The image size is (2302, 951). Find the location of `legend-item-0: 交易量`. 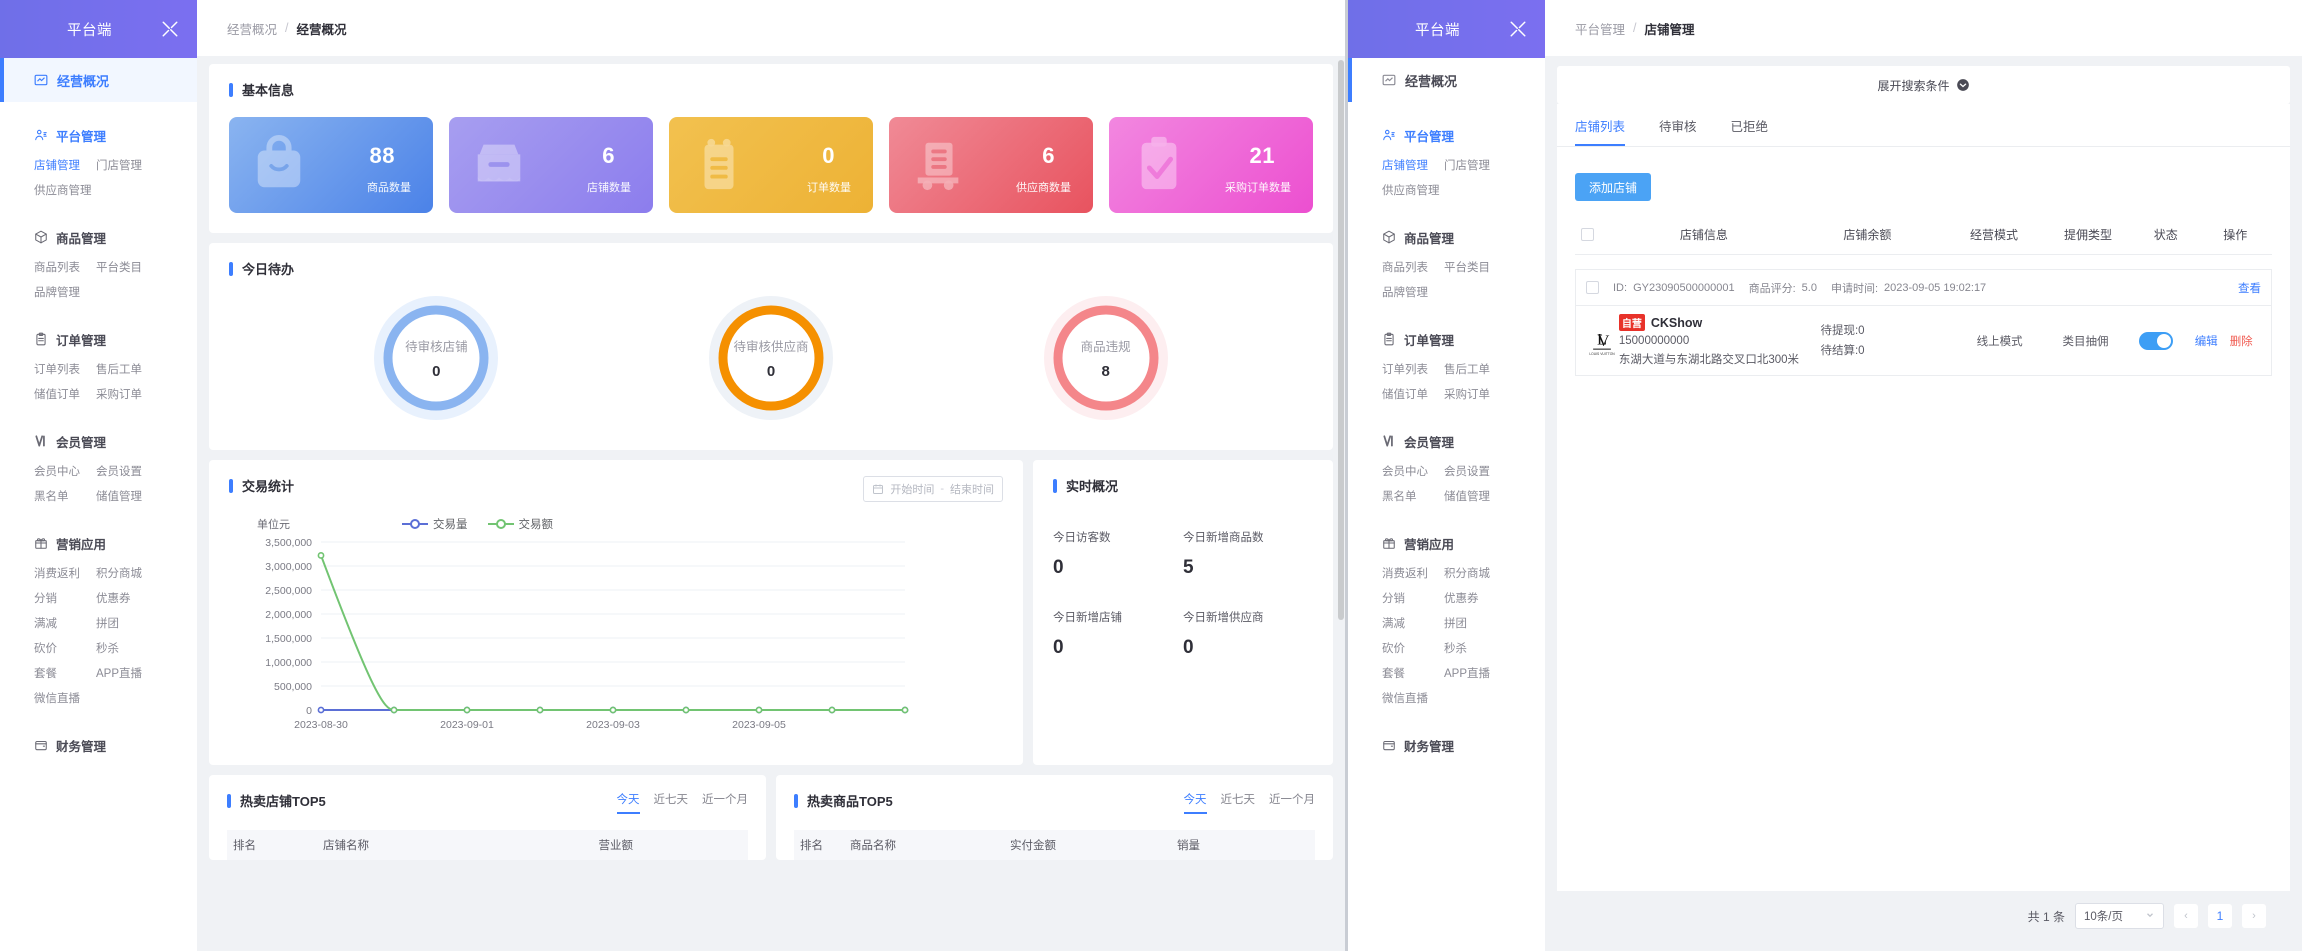

legend-item-0: 交易量 is located at coordinates (435, 524).